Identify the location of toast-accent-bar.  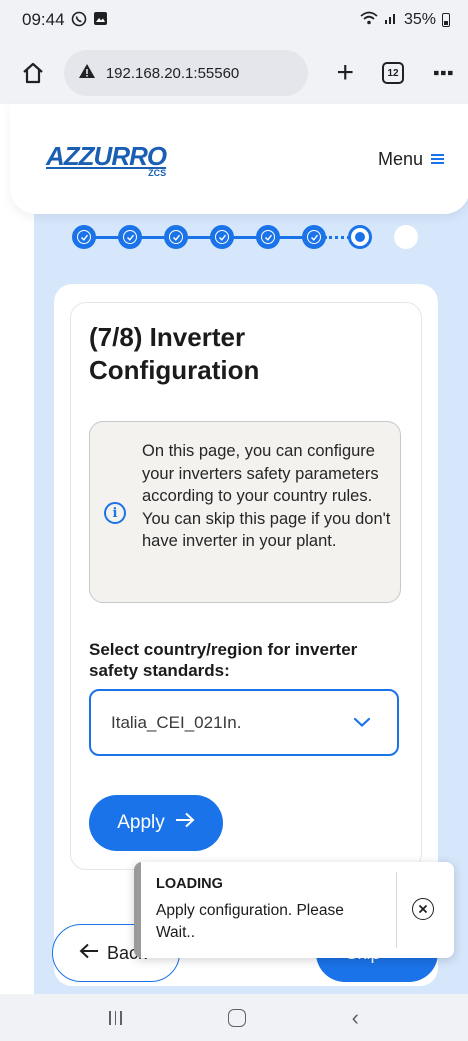
(137, 910).